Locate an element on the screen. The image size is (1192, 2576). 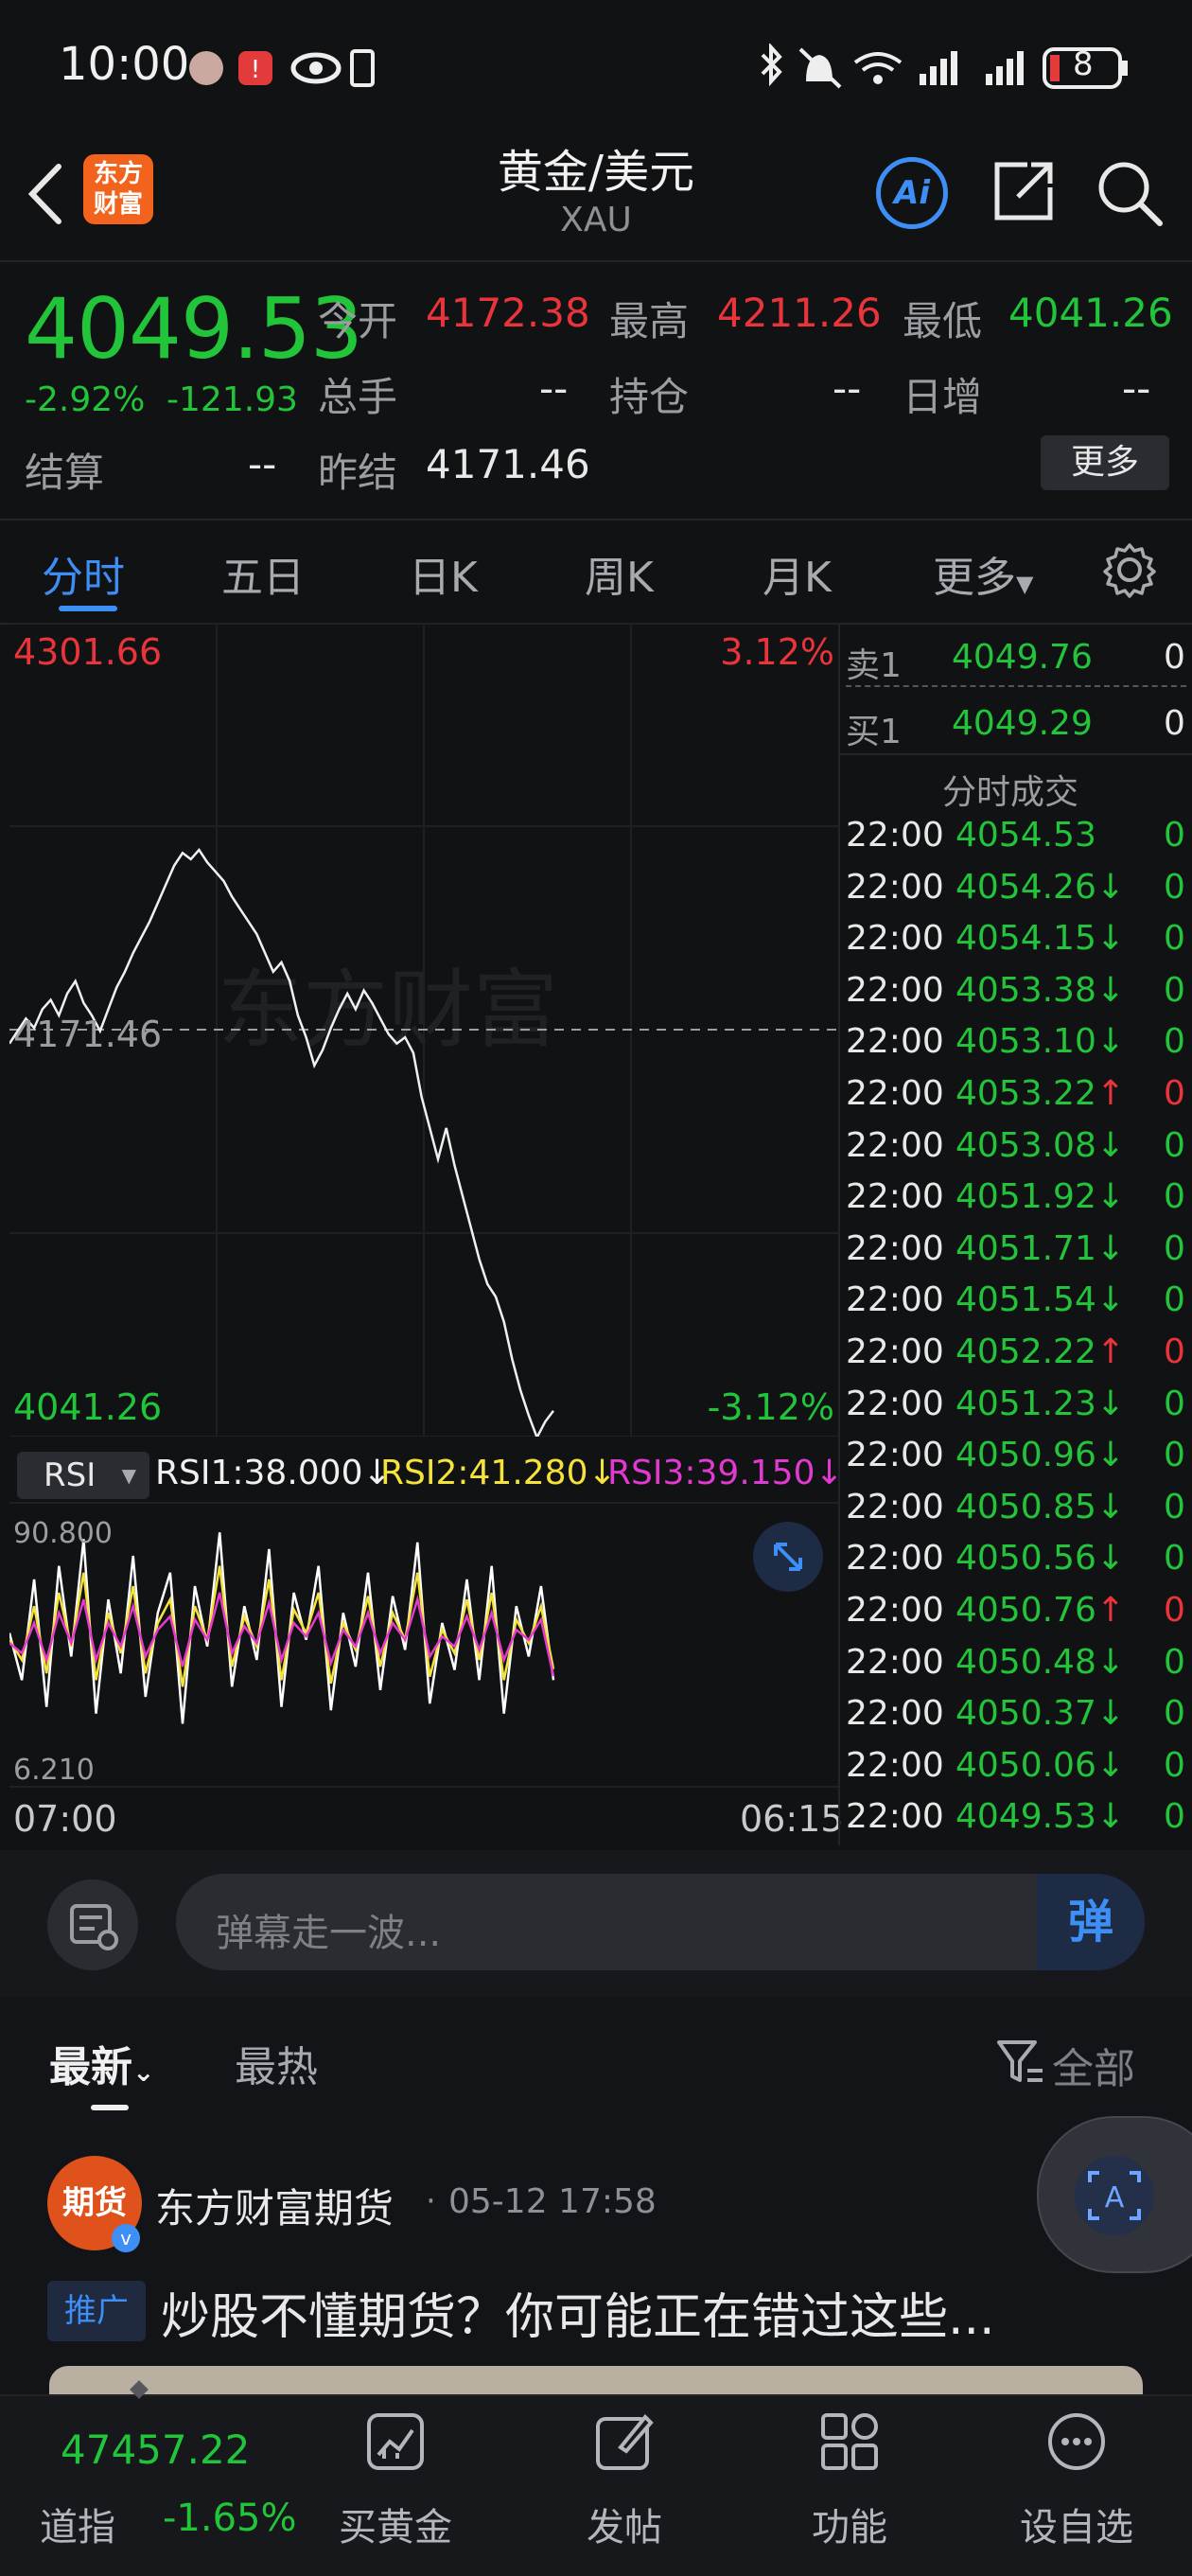
watchlist-more-icon is located at coordinates (1076, 2441).